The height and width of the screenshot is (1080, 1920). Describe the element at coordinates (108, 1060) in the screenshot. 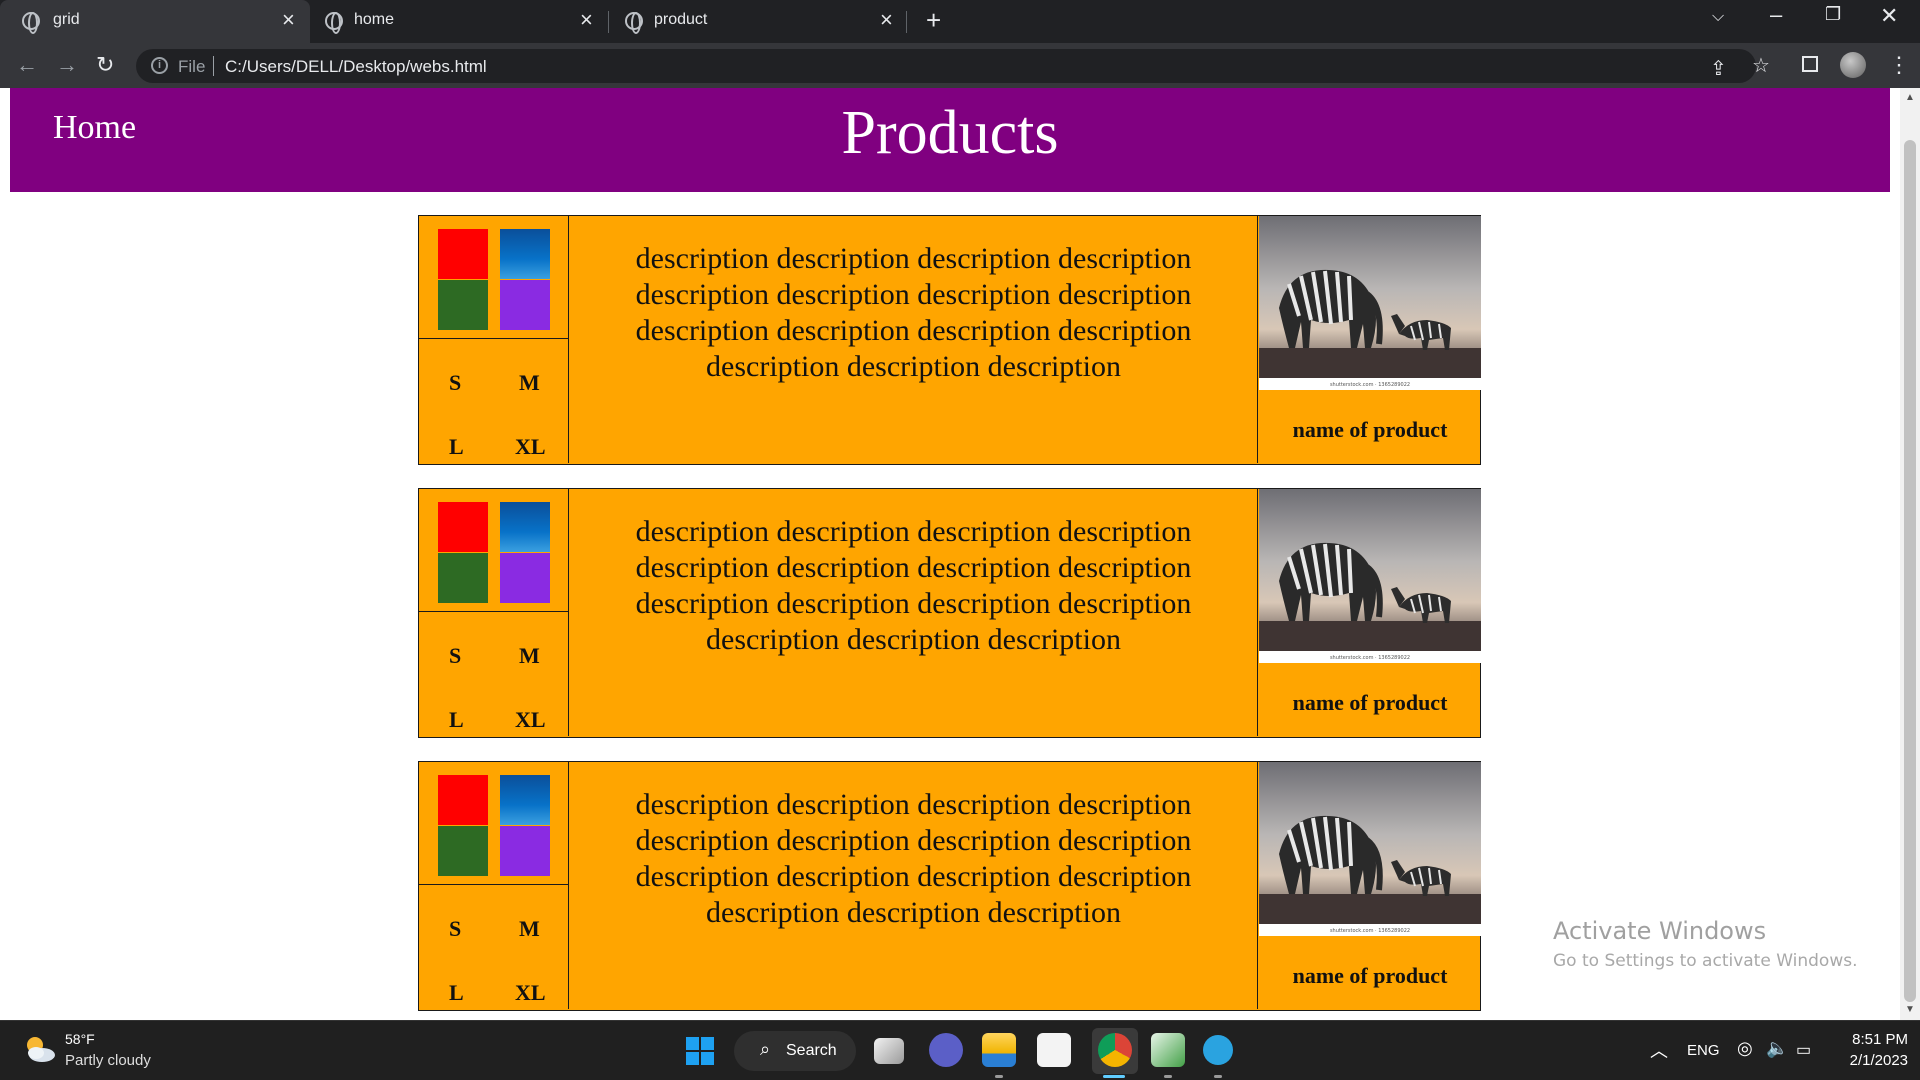

I see `weather-condition: Partly cloudy` at that location.